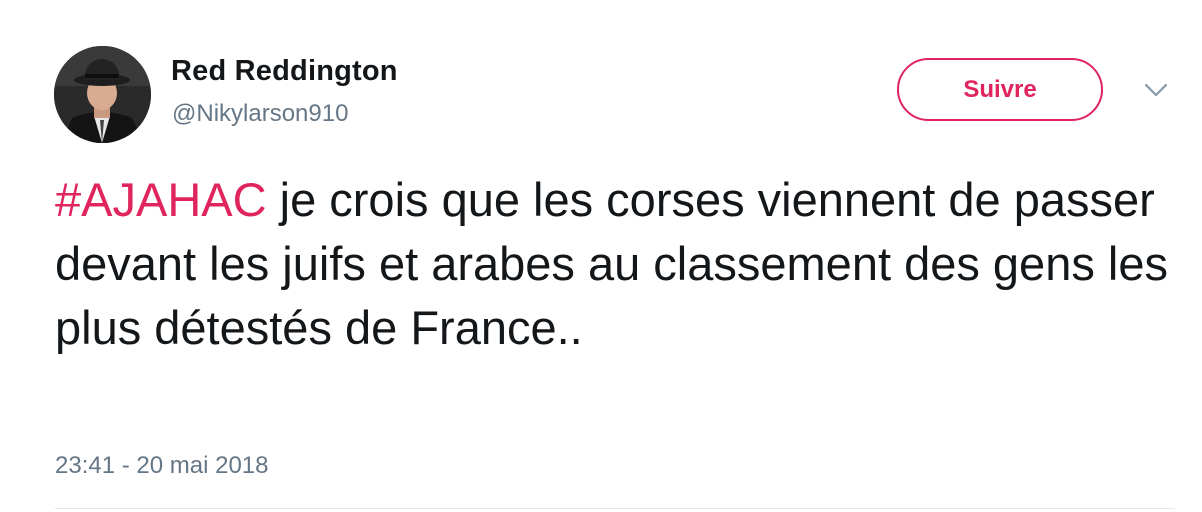  What do you see at coordinates (260, 114) in the screenshot?
I see `user-handle: @Nikylarson910` at bounding box center [260, 114].